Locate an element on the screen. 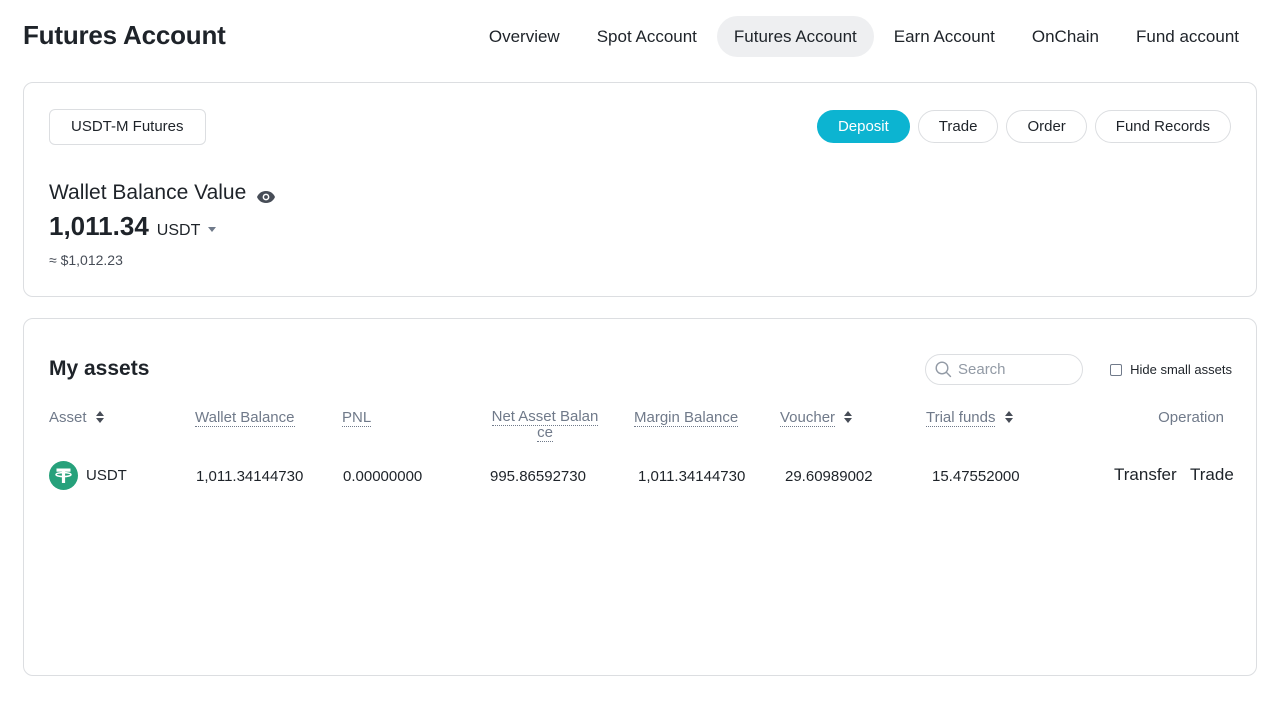 The image size is (1280, 707). wallet-balance-value: 1,011.34 USDT is located at coordinates (133, 226).